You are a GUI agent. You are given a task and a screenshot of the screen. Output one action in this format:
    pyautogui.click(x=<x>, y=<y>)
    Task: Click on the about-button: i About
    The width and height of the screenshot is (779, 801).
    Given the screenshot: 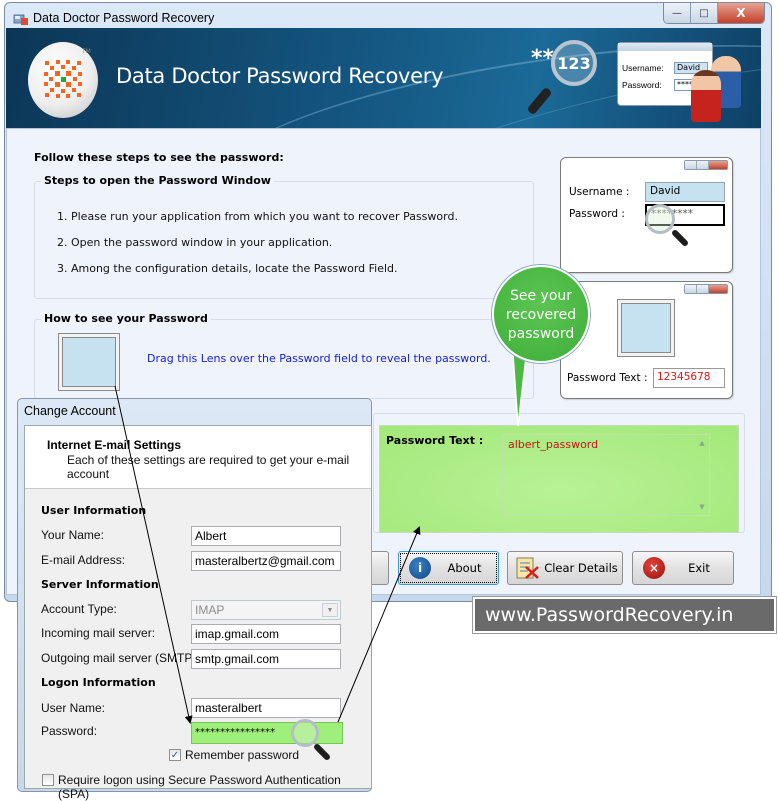 What is the action you would take?
    pyautogui.click(x=448, y=568)
    